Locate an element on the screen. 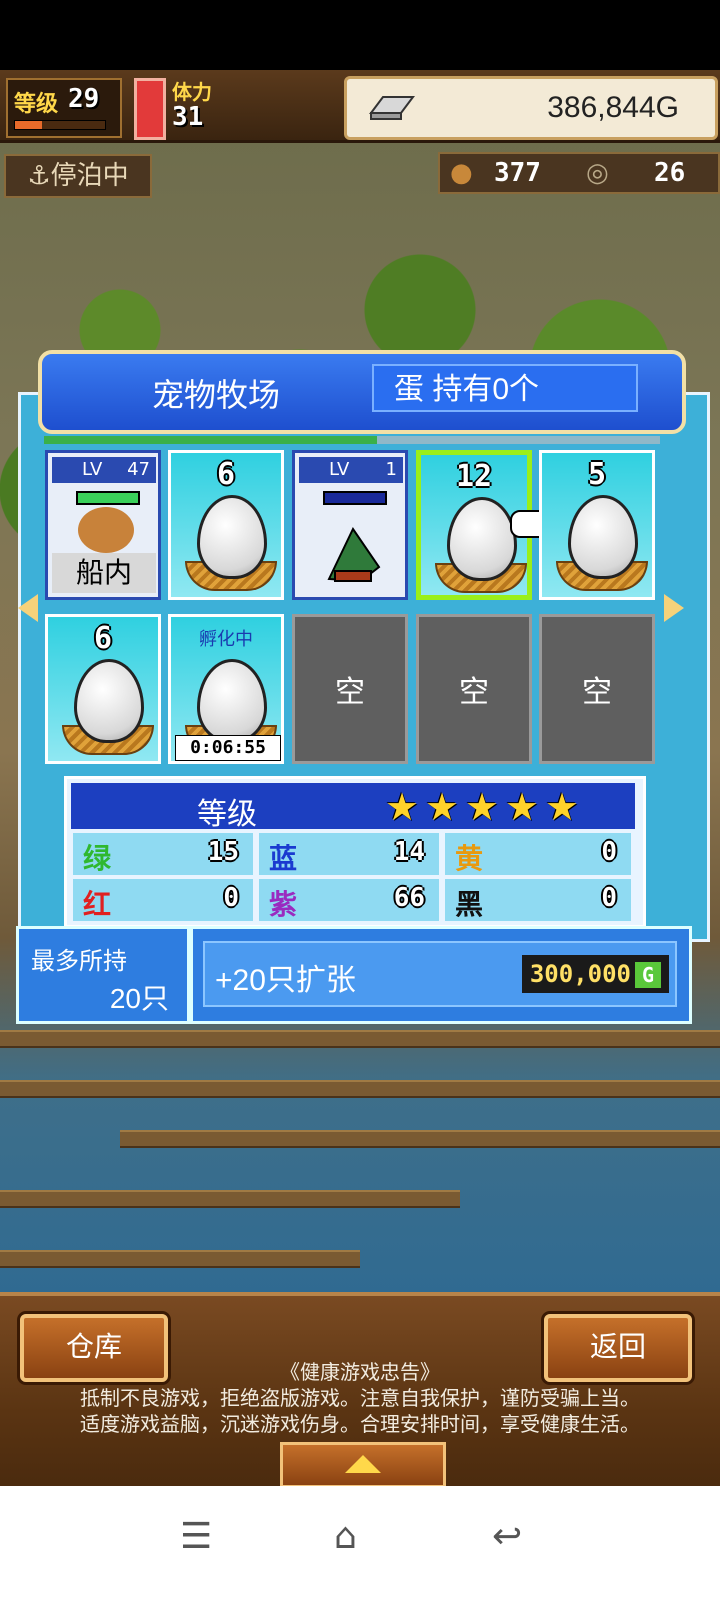 This screenshot has height=1600, width=720. max-capacity-box: 最多所持 20只 is located at coordinates (103, 975).